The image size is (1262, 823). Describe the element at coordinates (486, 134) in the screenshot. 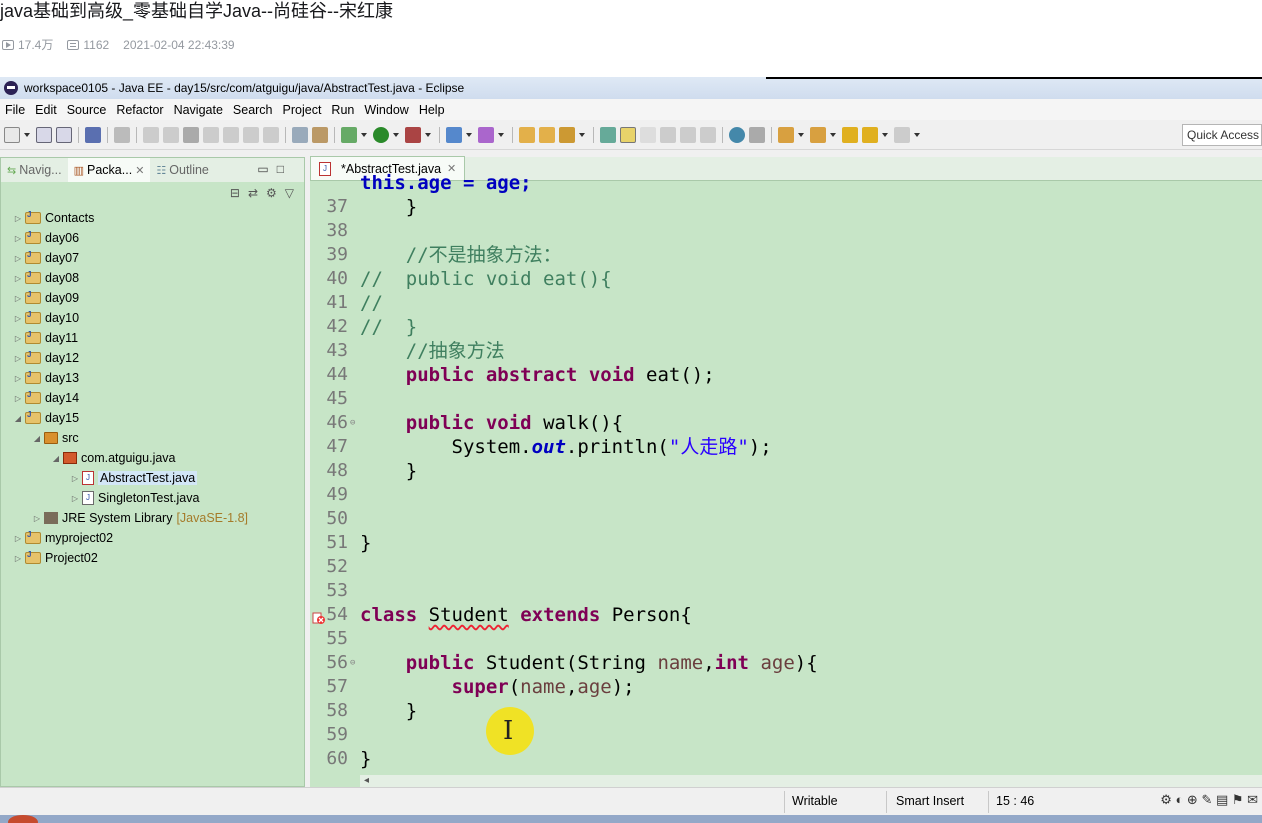

I see `new-class-icon` at that location.